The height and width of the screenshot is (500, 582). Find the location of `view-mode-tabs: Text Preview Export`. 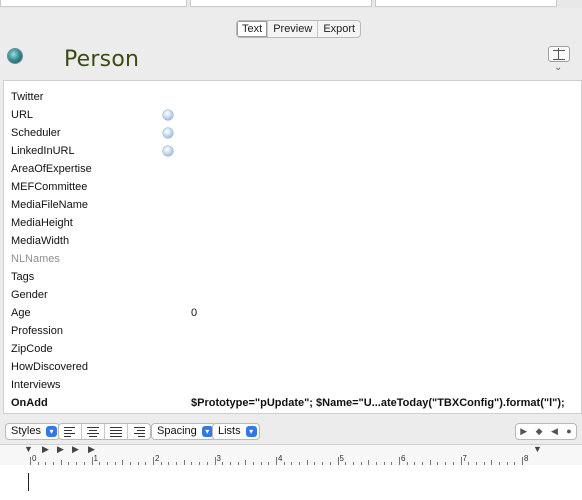

view-mode-tabs: Text Preview Export is located at coordinates (299, 29).